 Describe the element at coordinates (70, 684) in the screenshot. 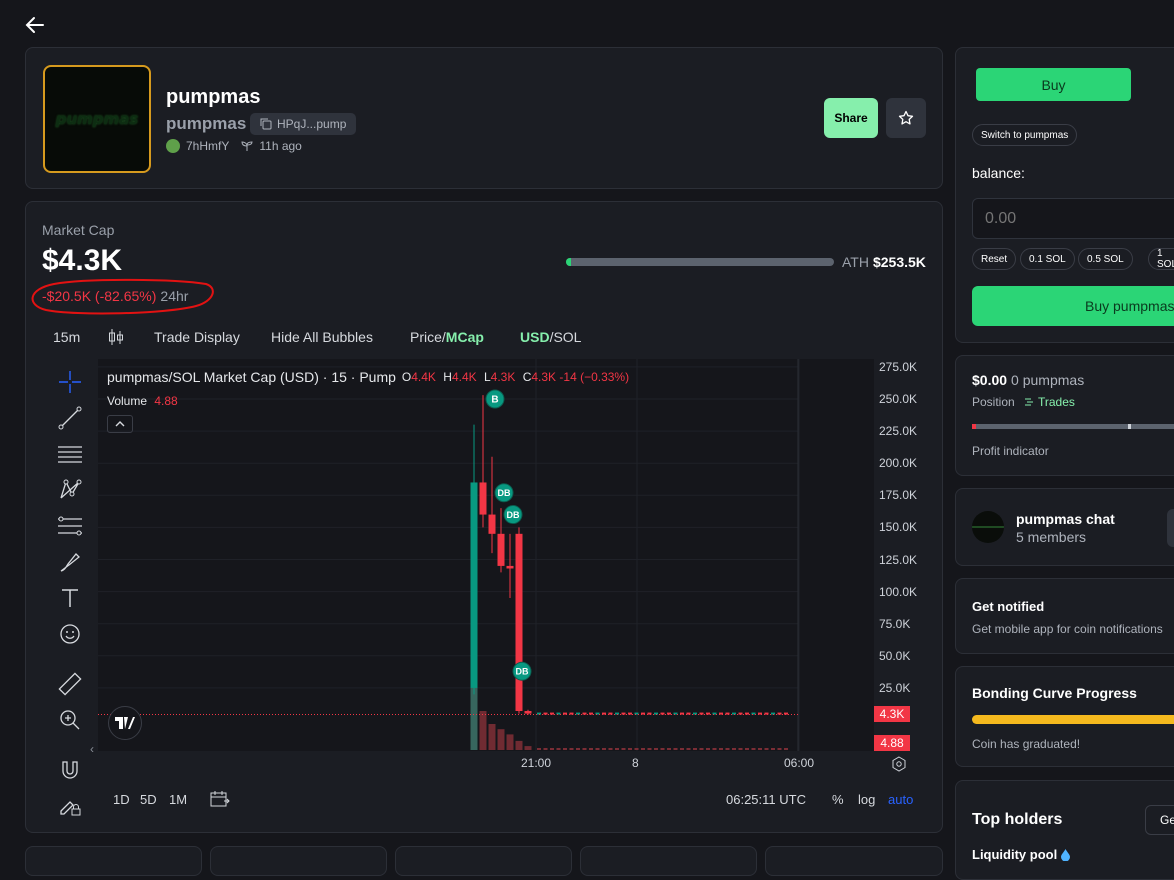

I see `ruler-icon` at that location.